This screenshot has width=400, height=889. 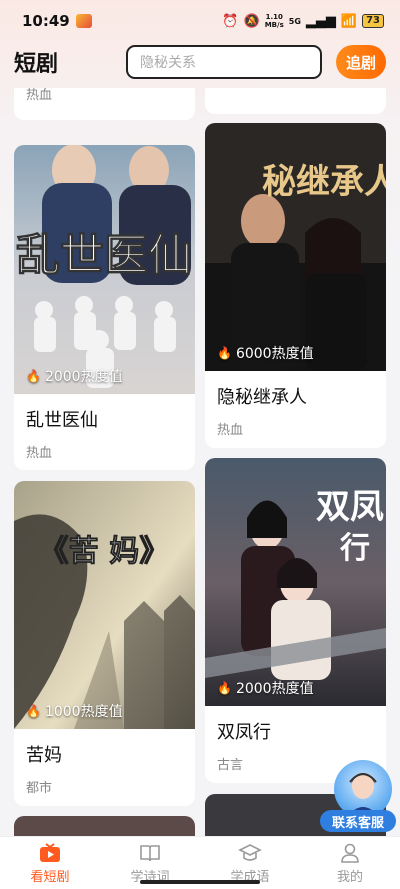 I want to click on card-title: 隐秘继承人, so click(x=262, y=397).